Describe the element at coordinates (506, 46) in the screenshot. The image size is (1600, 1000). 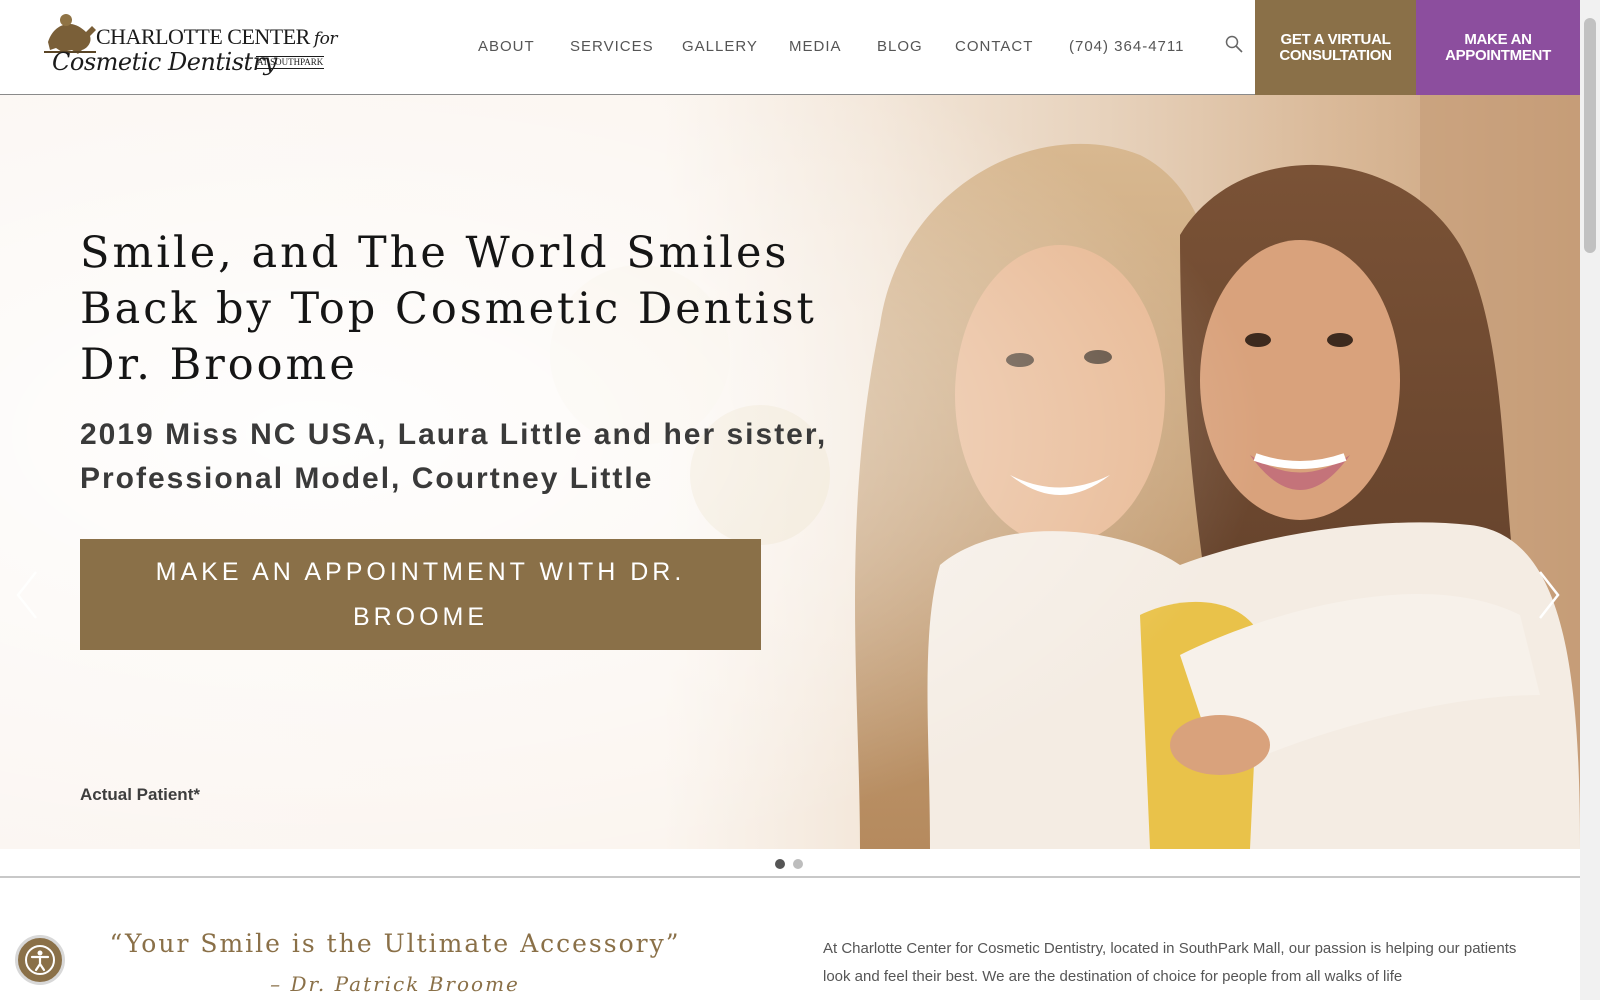
I see `nav-about: ABOUT` at that location.